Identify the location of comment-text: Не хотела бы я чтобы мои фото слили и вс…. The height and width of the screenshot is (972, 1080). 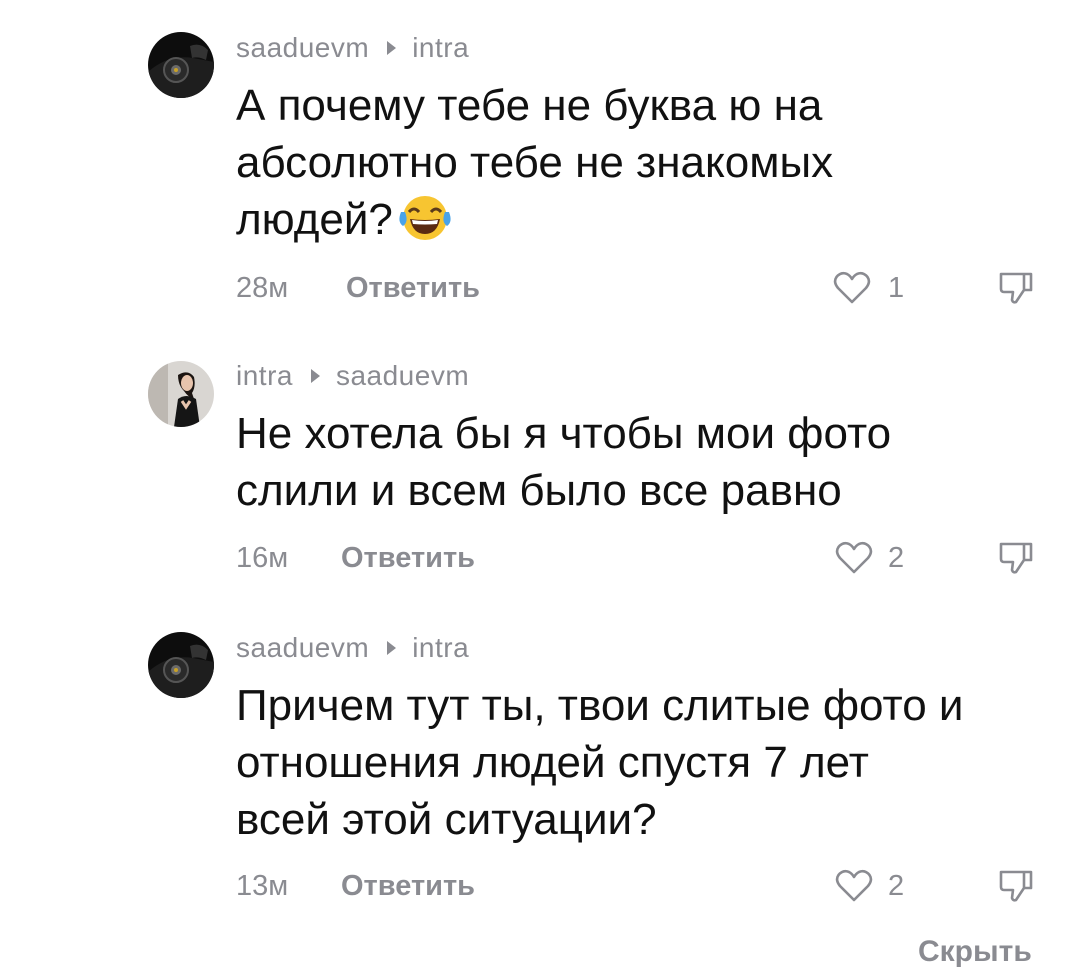
(646, 462).